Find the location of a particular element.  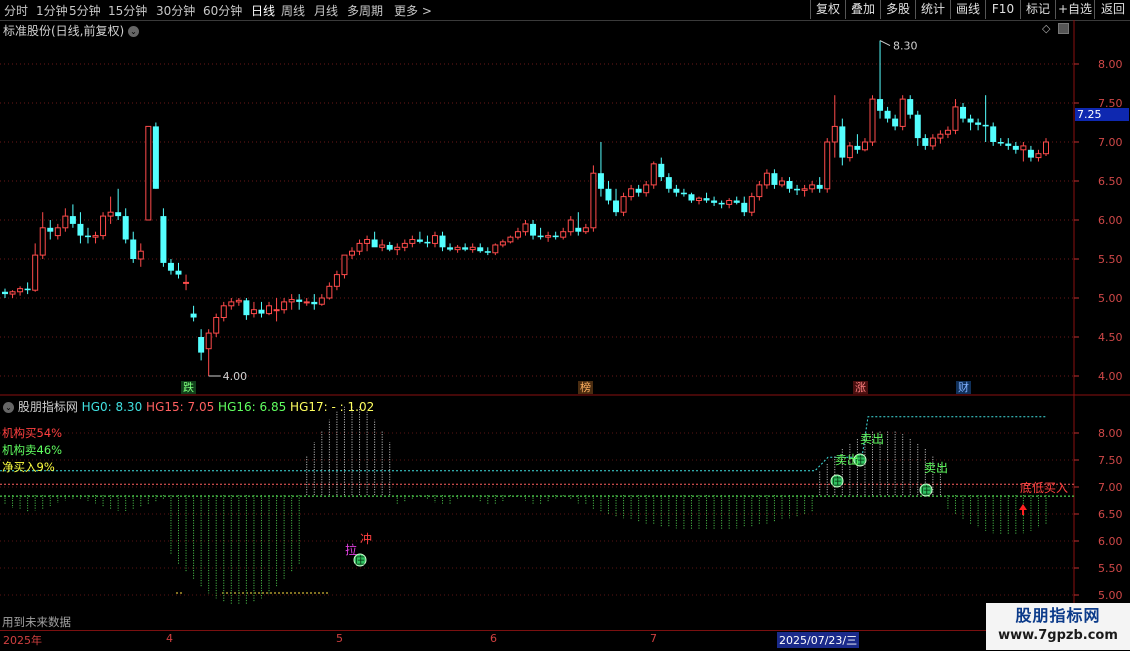

hg16-value: HG16: 6.85 is located at coordinates (252, 407).